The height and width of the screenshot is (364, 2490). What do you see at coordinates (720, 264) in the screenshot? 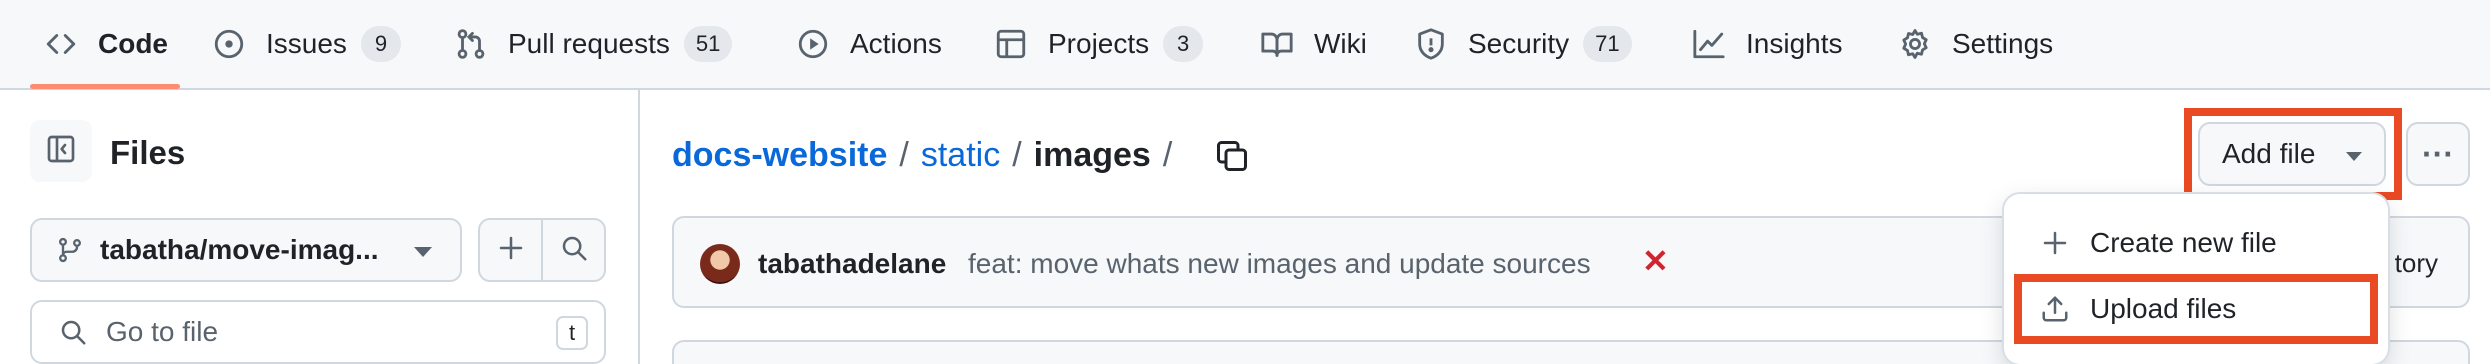
I see `avatar` at bounding box center [720, 264].